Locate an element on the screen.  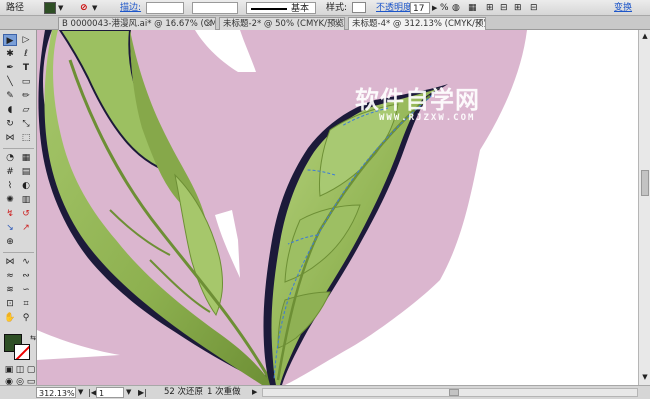
lasso-tool-icon: ℓ is located at coordinates (26, 54).